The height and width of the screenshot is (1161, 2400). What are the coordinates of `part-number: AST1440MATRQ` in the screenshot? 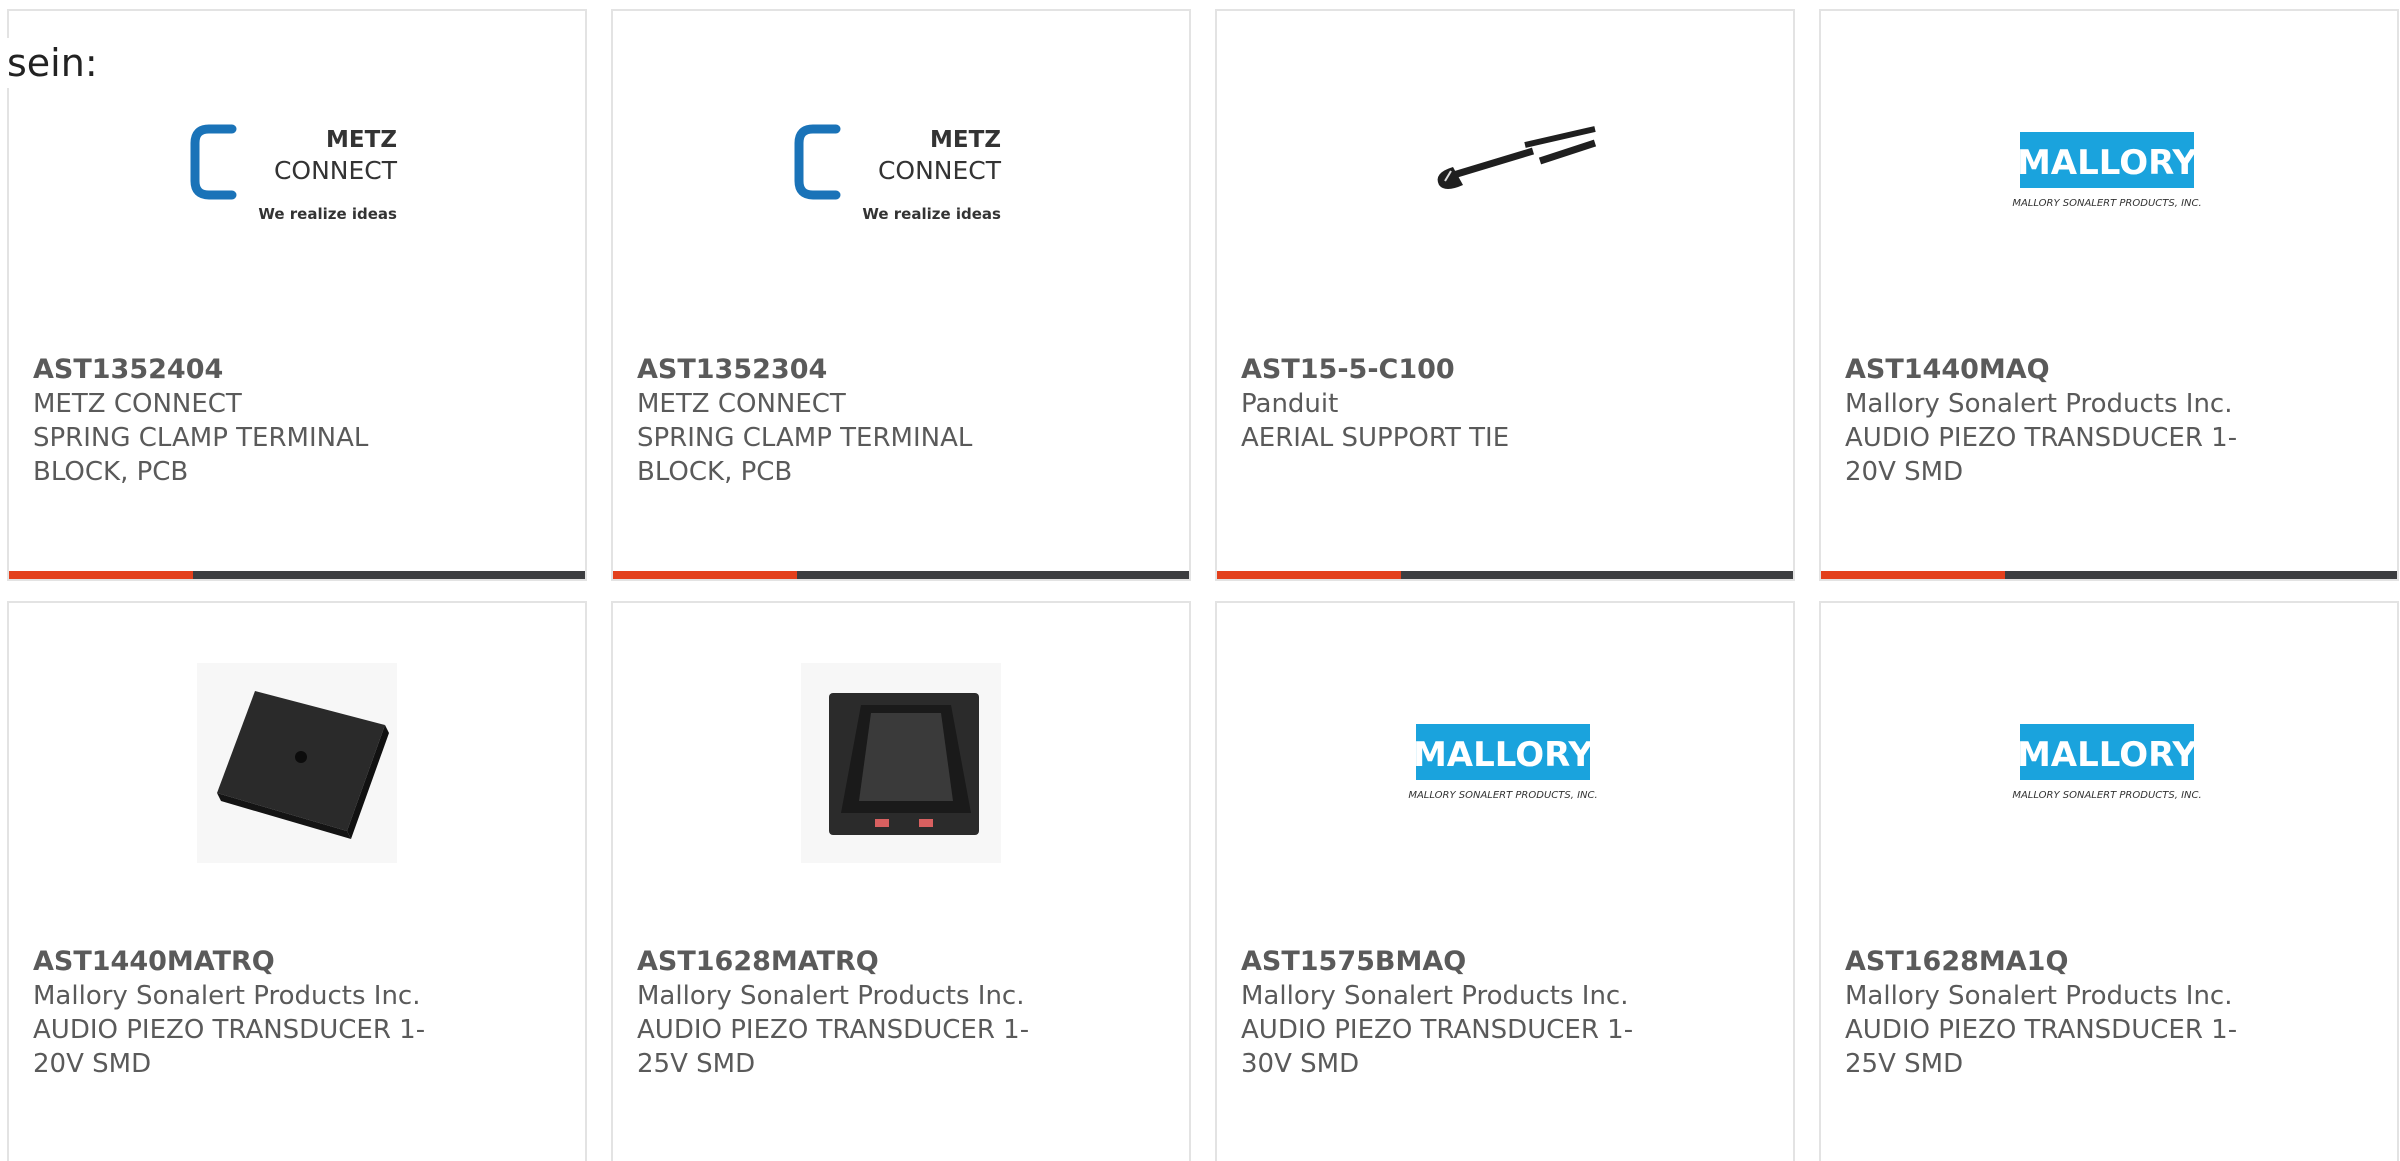 It's located at (248, 962).